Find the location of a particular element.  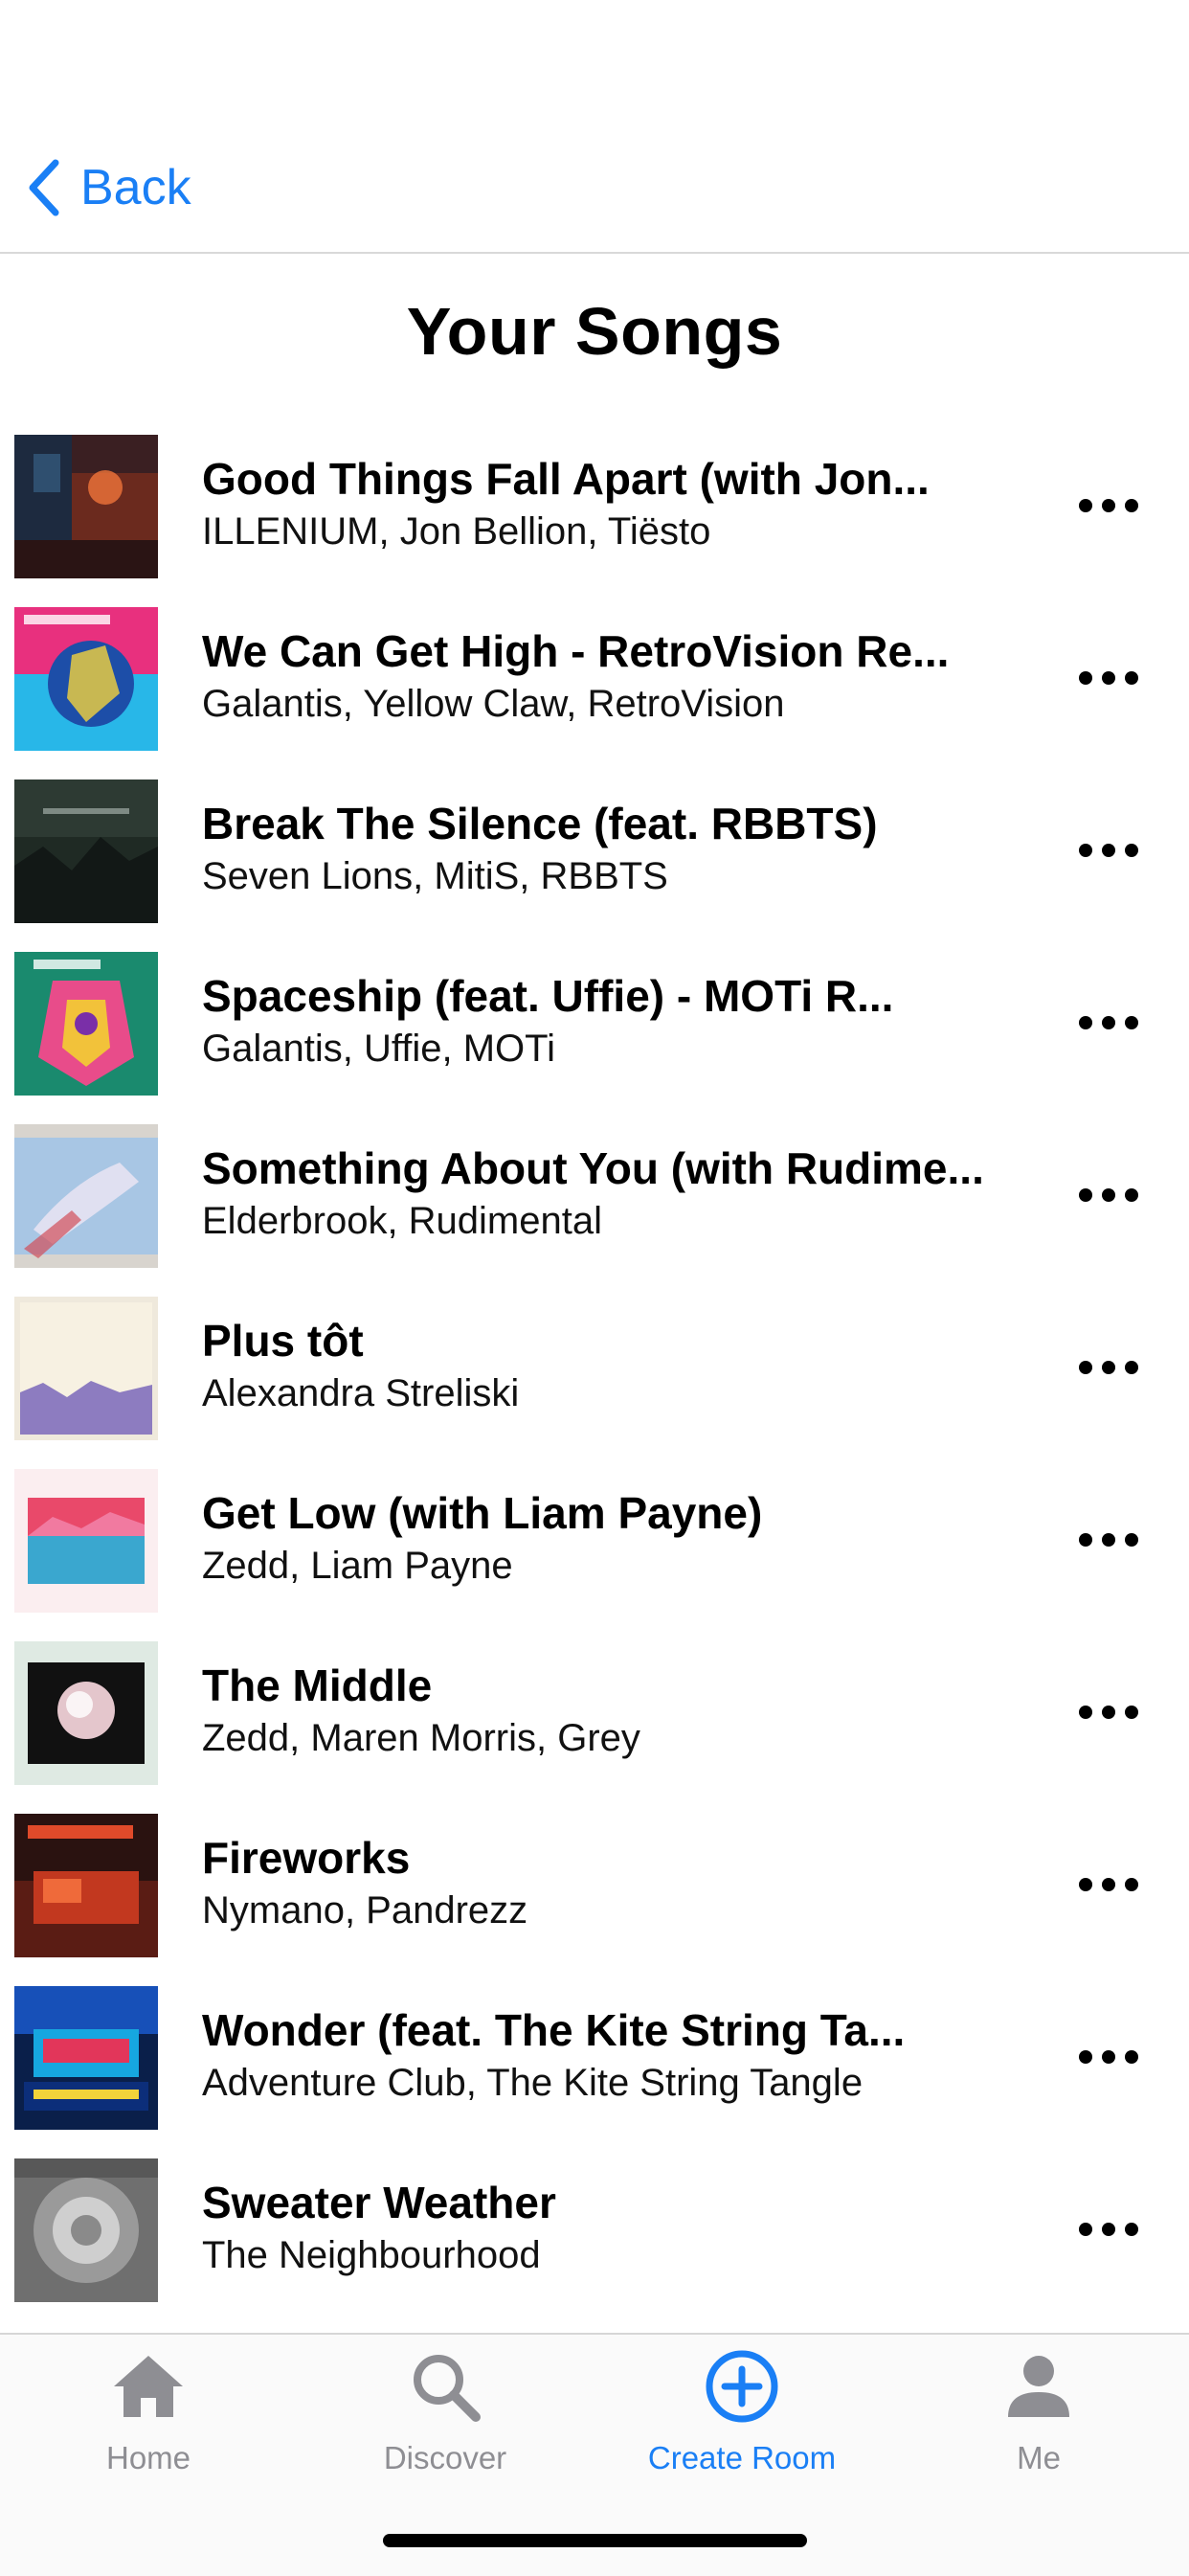

back-label: Back is located at coordinates (135, 187).